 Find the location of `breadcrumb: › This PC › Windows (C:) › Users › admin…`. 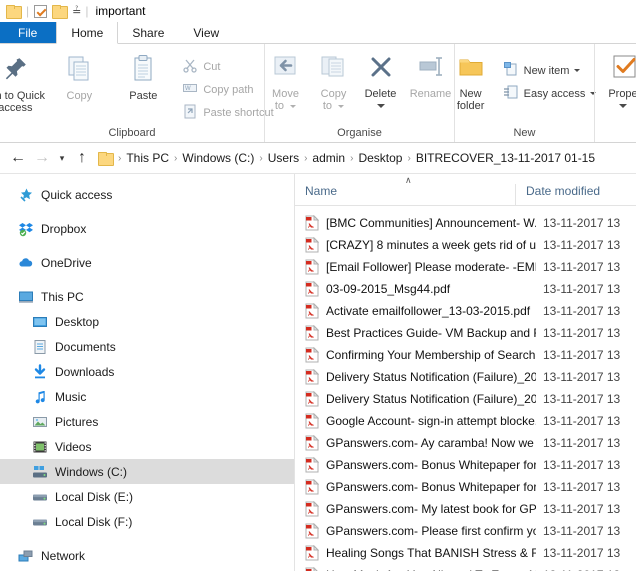

breadcrumb: › This PC › Windows (C:) › Users › admin… is located at coordinates (376, 158).